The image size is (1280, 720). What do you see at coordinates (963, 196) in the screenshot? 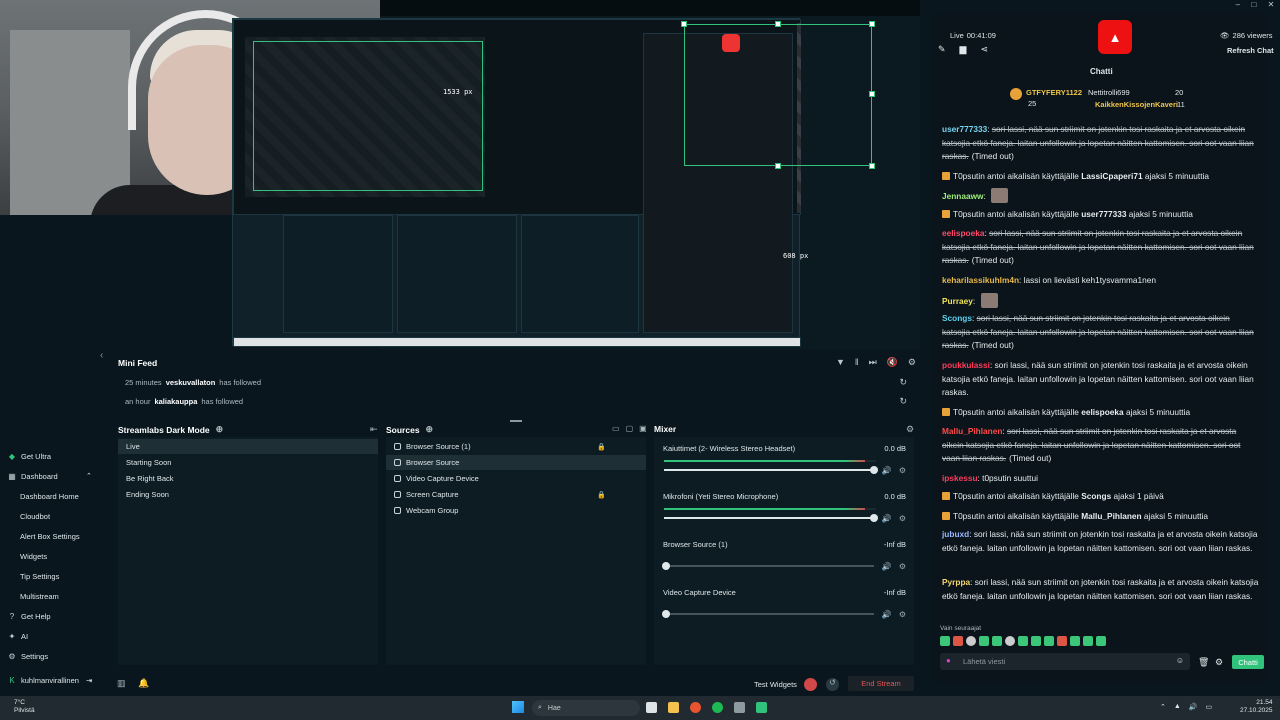
I see `chat-username: Jennaaww` at bounding box center [963, 196].